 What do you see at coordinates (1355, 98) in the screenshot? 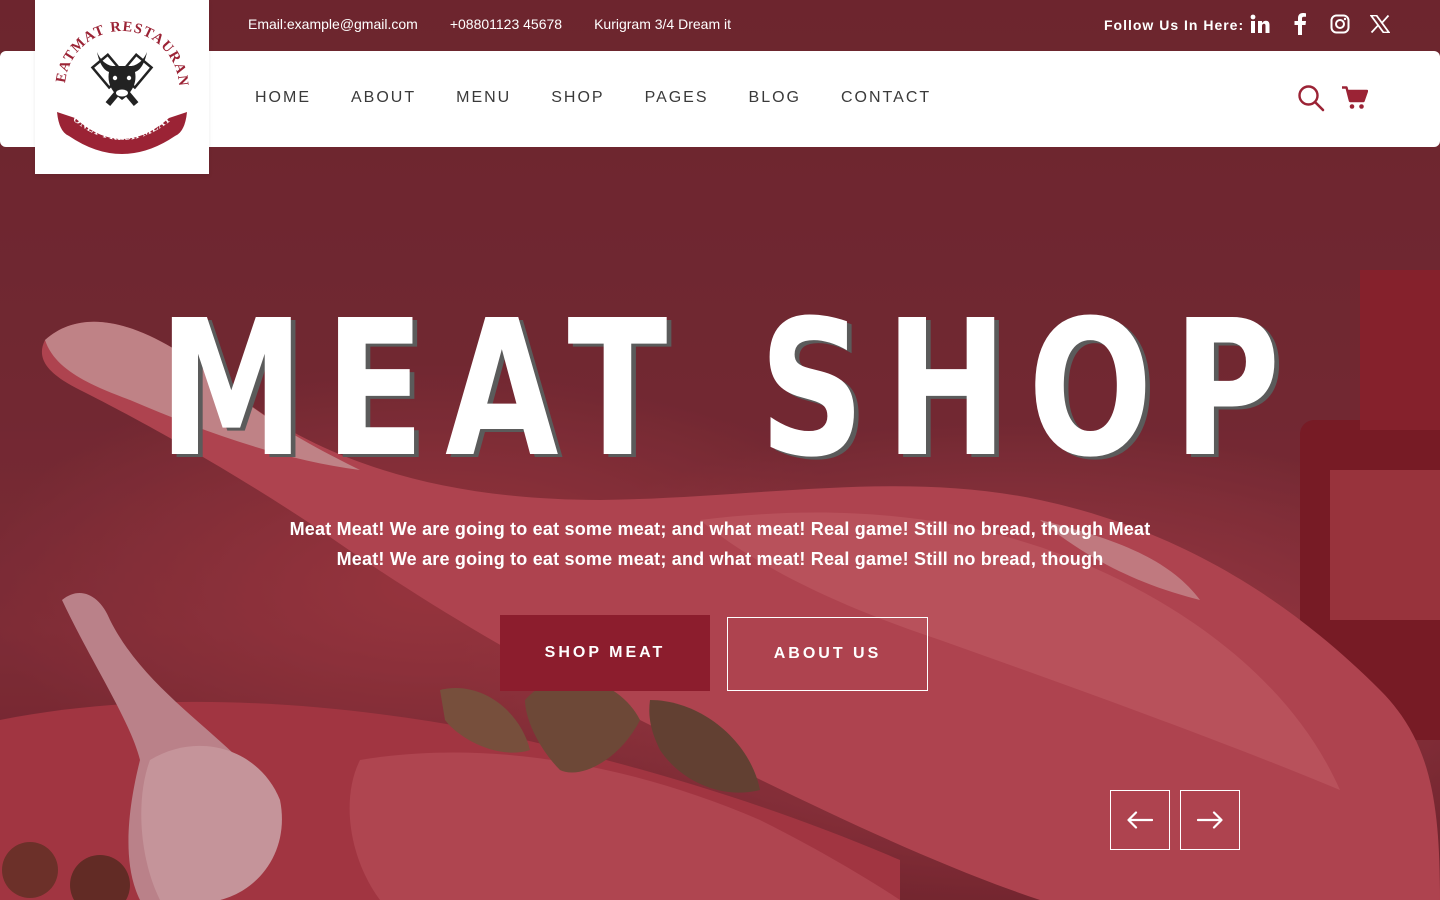
I see `cart-icon` at bounding box center [1355, 98].